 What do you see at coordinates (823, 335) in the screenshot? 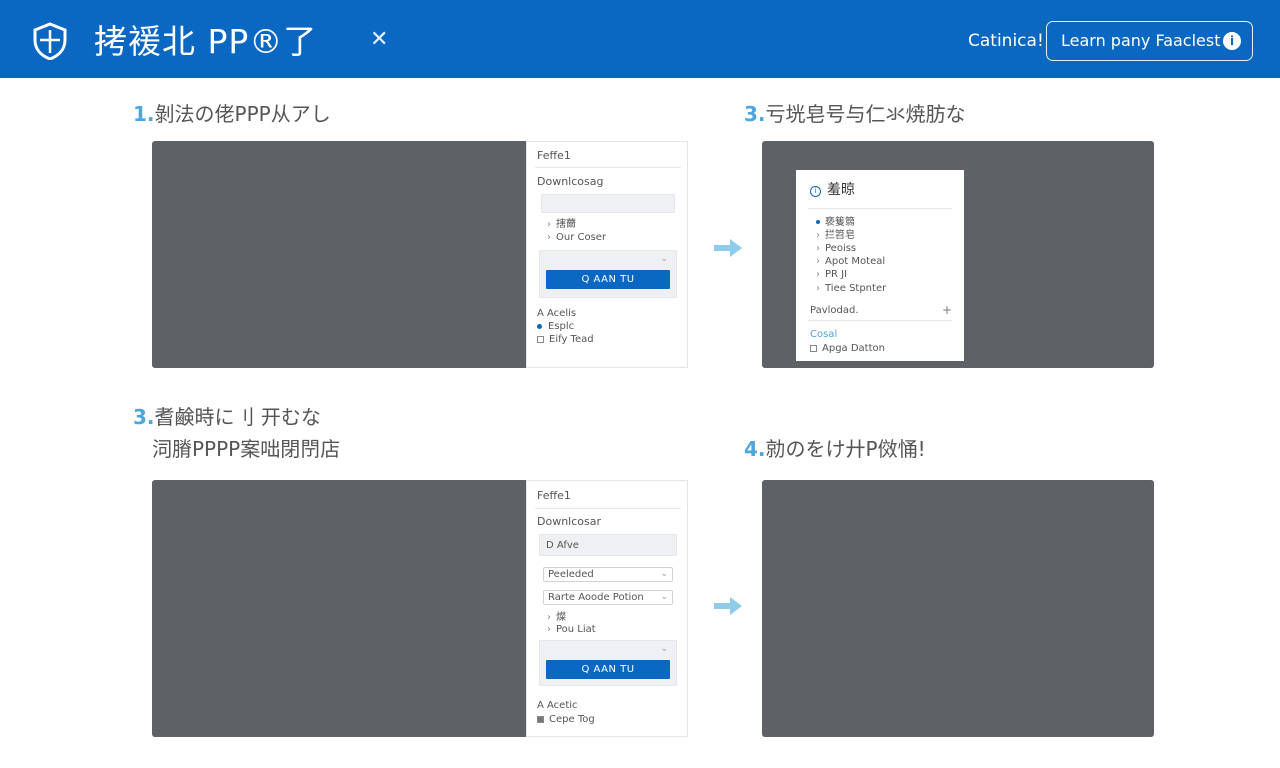
I see `panel-link: Cosal` at bounding box center [823, 335].